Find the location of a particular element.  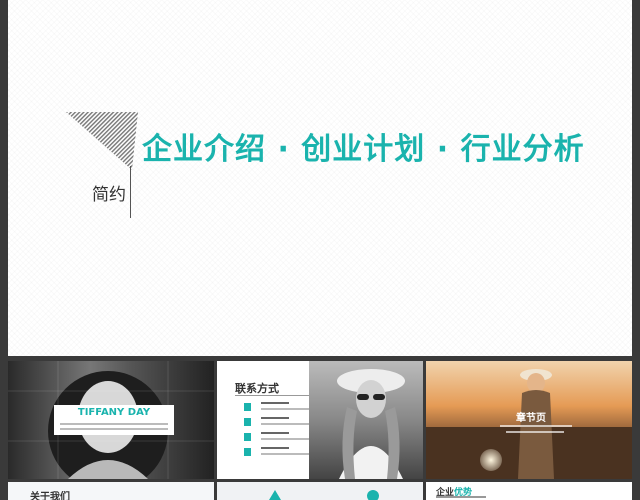

tiffany-caption-box: TIFFANY DAY is located at coordinates (114, 420).